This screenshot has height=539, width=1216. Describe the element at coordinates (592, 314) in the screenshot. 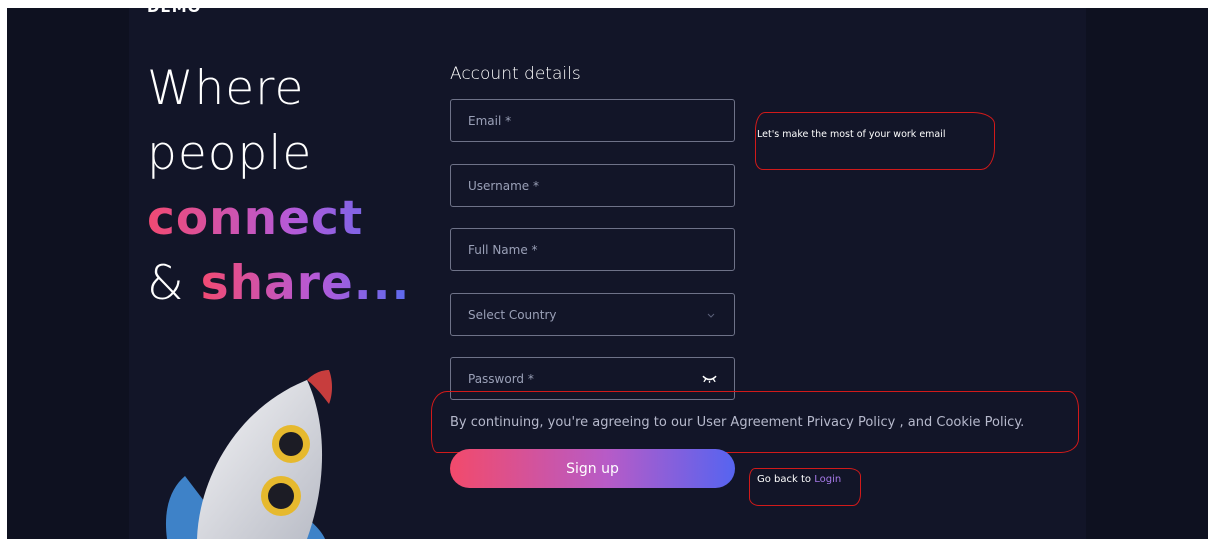

I see `country-select: Select Country` at that location.